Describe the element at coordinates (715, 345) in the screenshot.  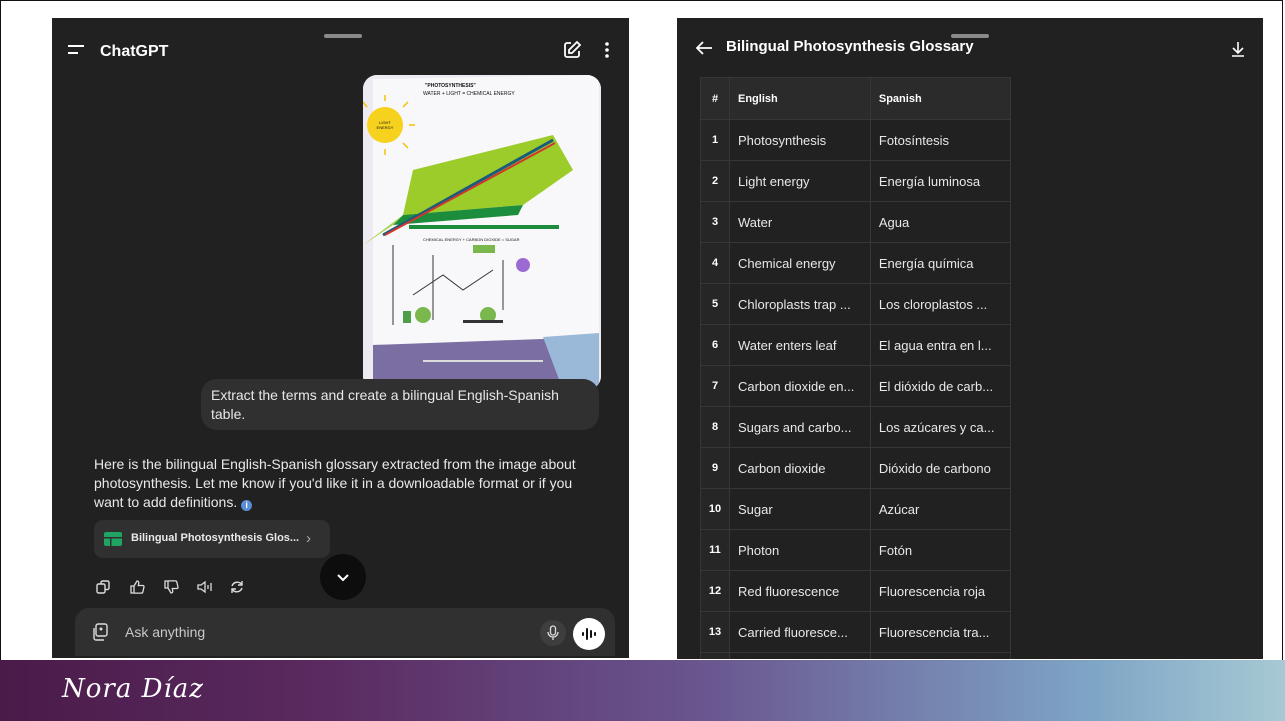
I see `row-number: 6` at that location.